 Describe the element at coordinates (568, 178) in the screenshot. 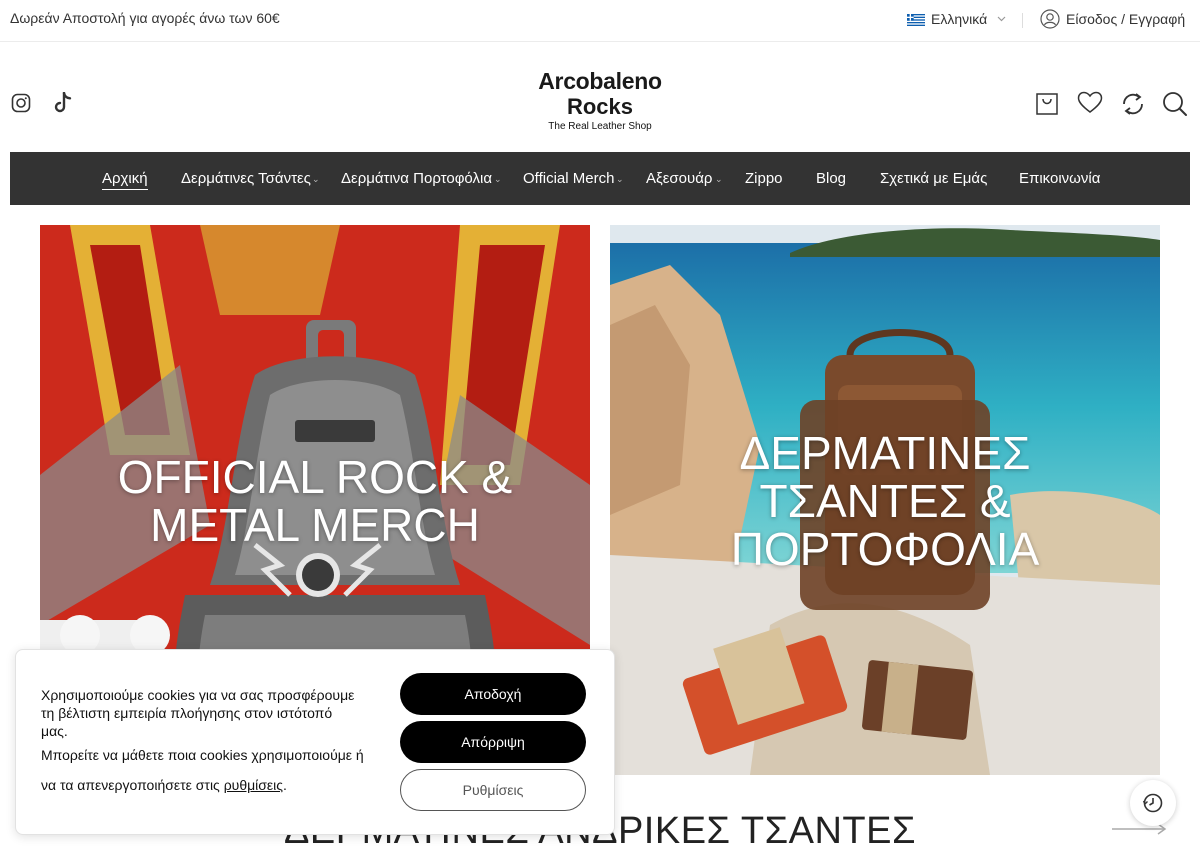

I see `nav-item-official-merch: Official Merch` at that location.